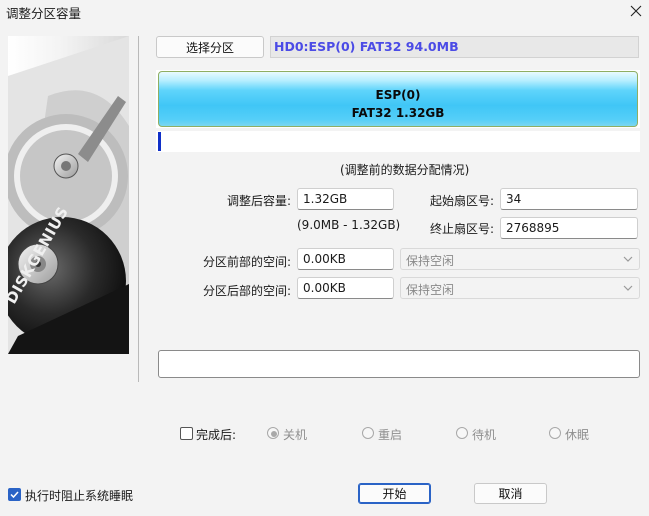 The width and height of the screenshot is (649, 516). Describe the element at coordinates (345, 259) in the screenshot. I see `before-space-input: 0.00KB` at that location.